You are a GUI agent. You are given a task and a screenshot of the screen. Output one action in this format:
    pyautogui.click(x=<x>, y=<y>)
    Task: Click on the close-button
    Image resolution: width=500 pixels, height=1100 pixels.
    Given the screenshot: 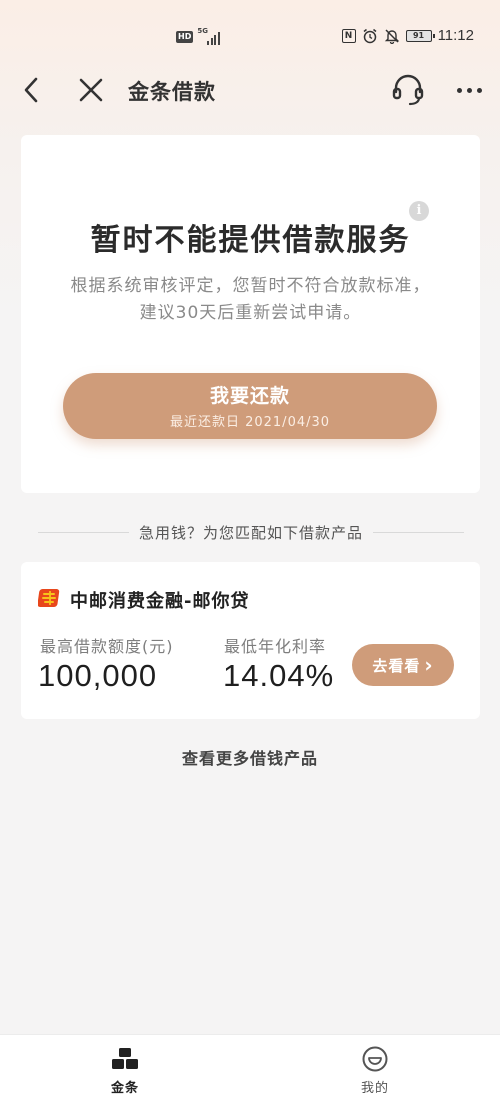 What is the action you would take?
    pyautogui.click(x=91, y=90)
    